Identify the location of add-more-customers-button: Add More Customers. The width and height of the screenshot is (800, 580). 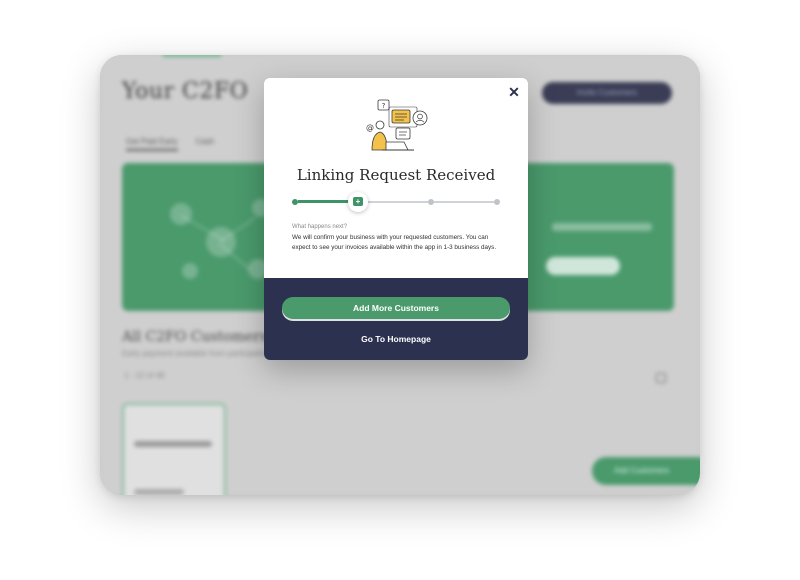
(396, 308).